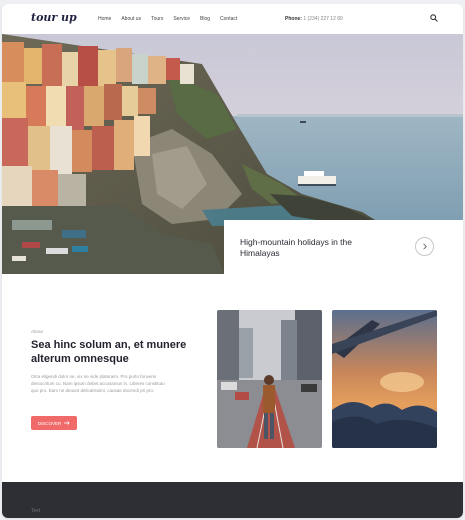 This screenshot has height=520, width=465. Describe the element at coordinates (269, 379) in the screenshot. I see `traveler-photo` at that location.